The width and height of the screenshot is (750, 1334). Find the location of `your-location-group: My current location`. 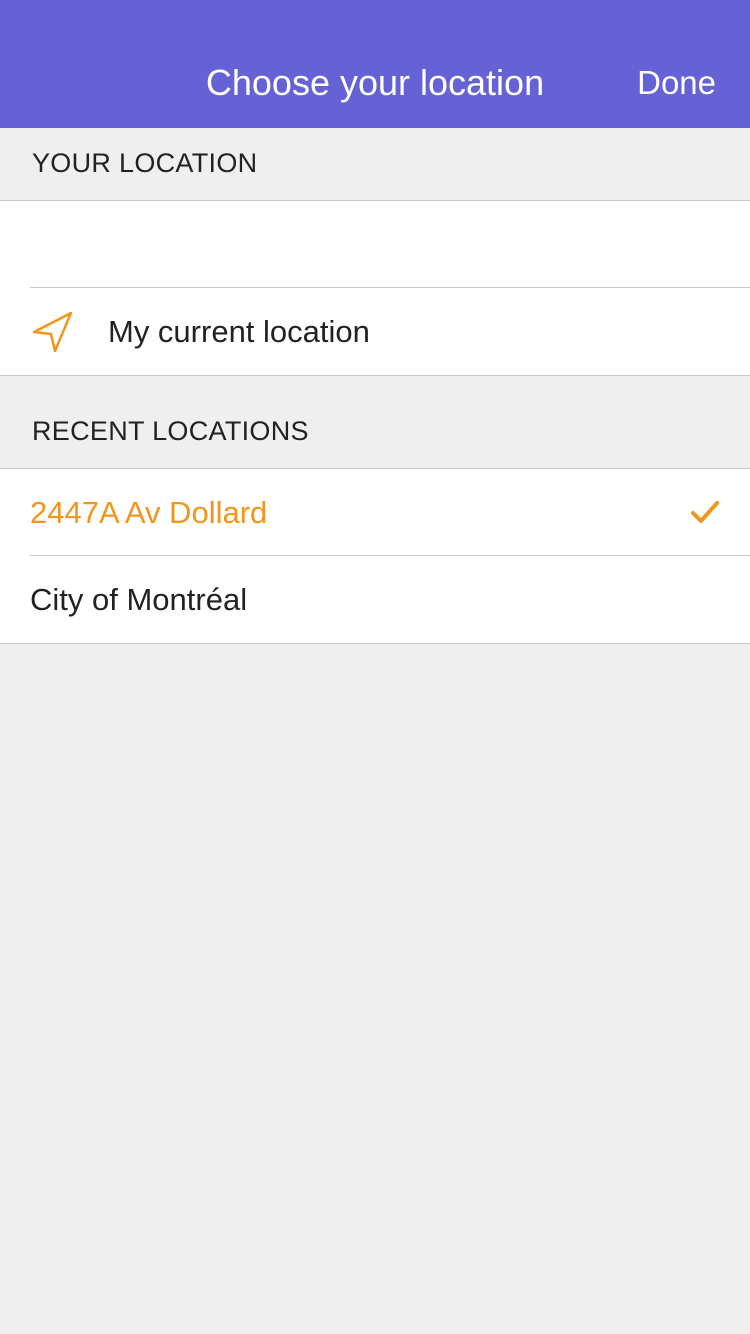

your-location-group: My current location is located at coordinates (375, 288).